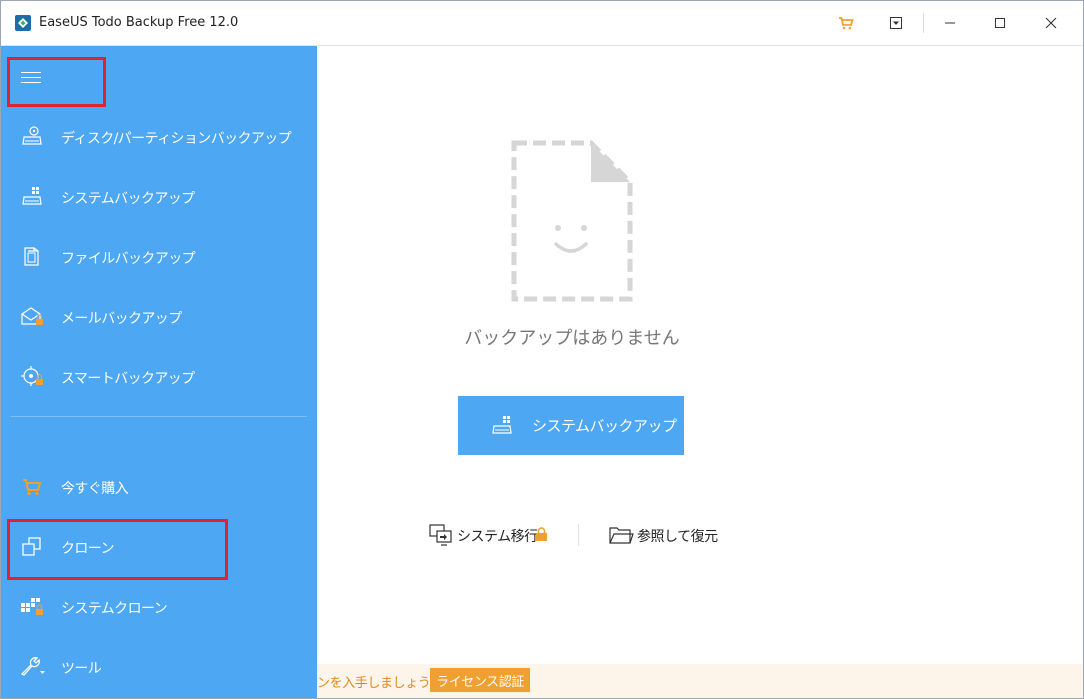 This screenshot has height=699, width=1084. I want to click on cart-button, so click(846, 23).